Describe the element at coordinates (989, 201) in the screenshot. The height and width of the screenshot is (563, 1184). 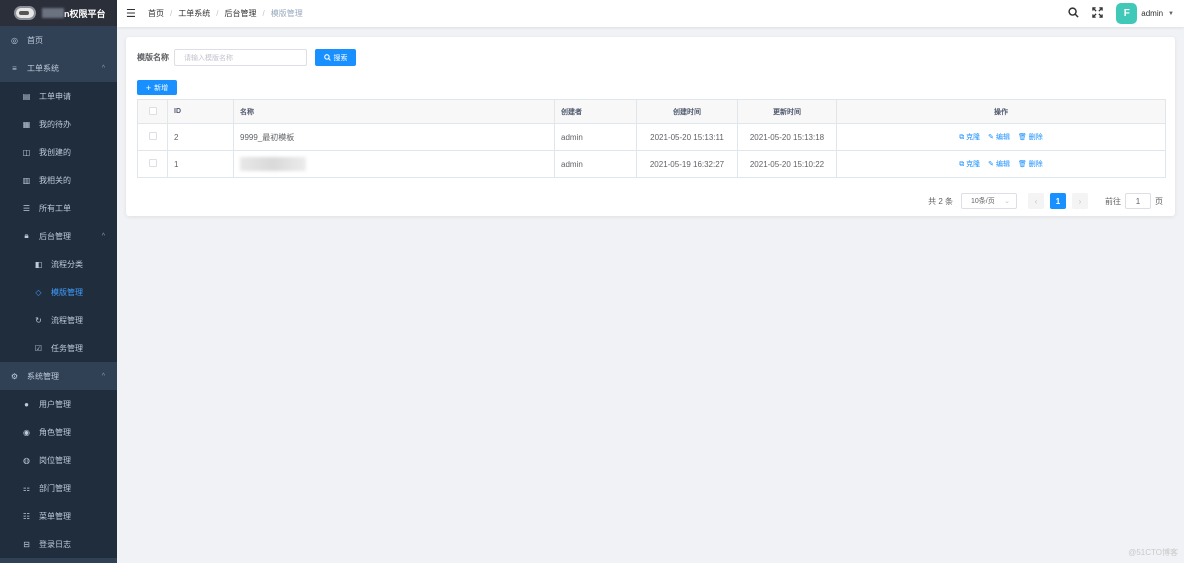
I see `page-size-select: 10条/页 ⌄` at that location.